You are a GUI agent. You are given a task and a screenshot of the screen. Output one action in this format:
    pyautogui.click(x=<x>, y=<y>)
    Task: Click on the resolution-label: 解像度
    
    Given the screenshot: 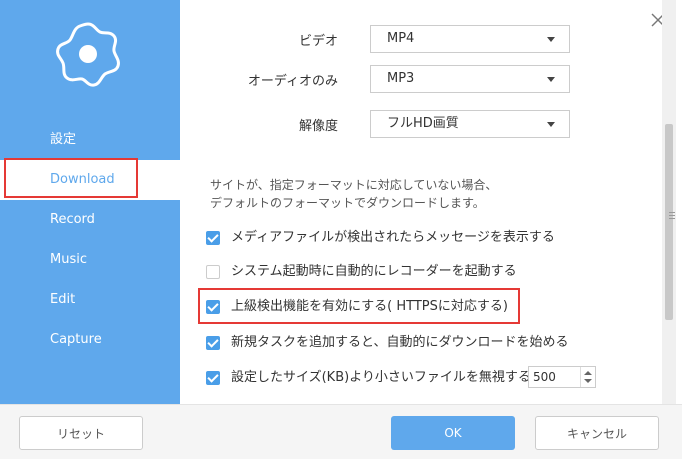 What is the action you would take?
    pyautogui.click(x=318, y=126)
    